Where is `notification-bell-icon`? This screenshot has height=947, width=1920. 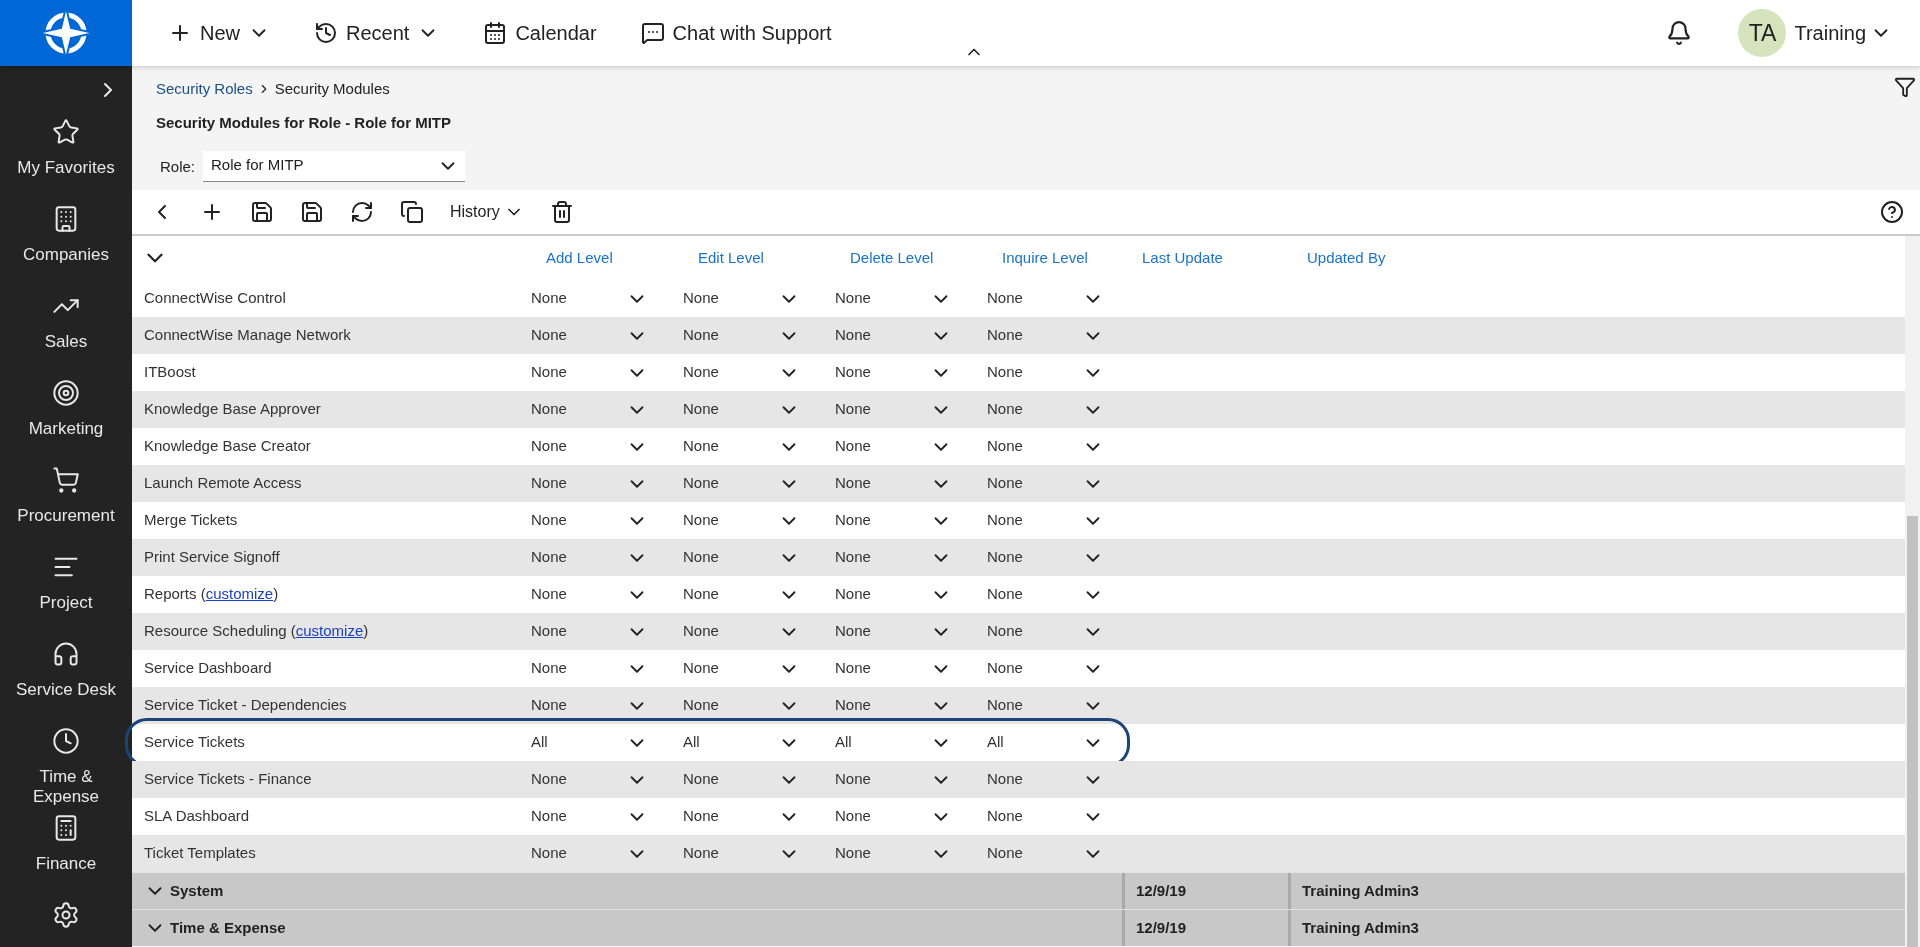 notification-bell-icon is located at coordinates (1679, 33).